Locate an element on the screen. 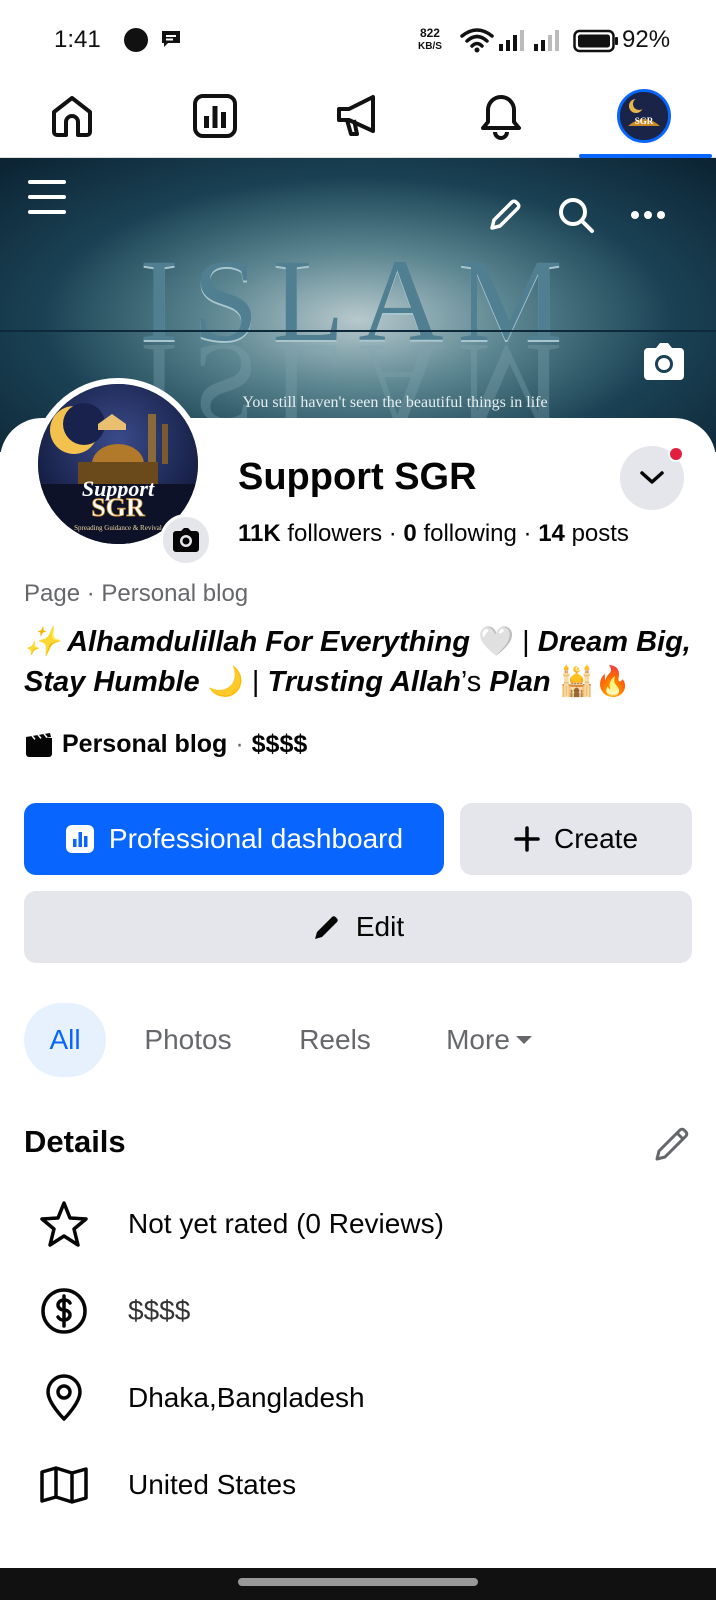 This screenshot has width=716, height=1600. detail-rating-text: Not yet rated (0 Reviews) is located at coordinates (286, 1223).